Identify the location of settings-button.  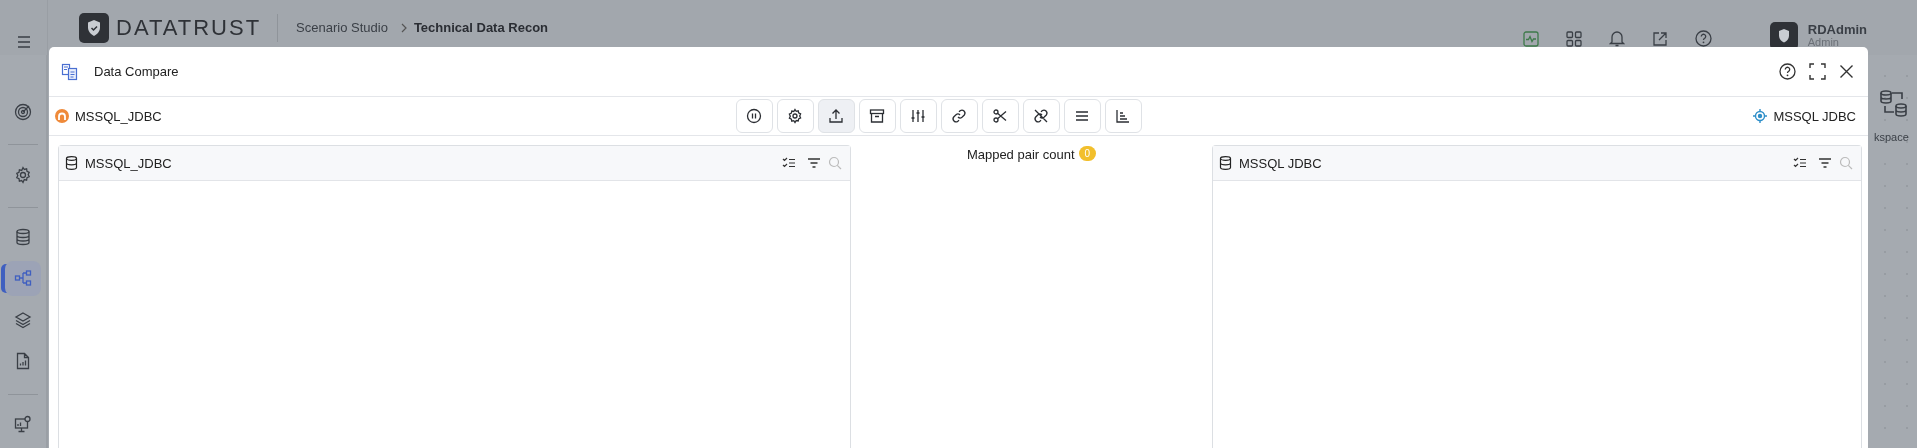
(795, 116).